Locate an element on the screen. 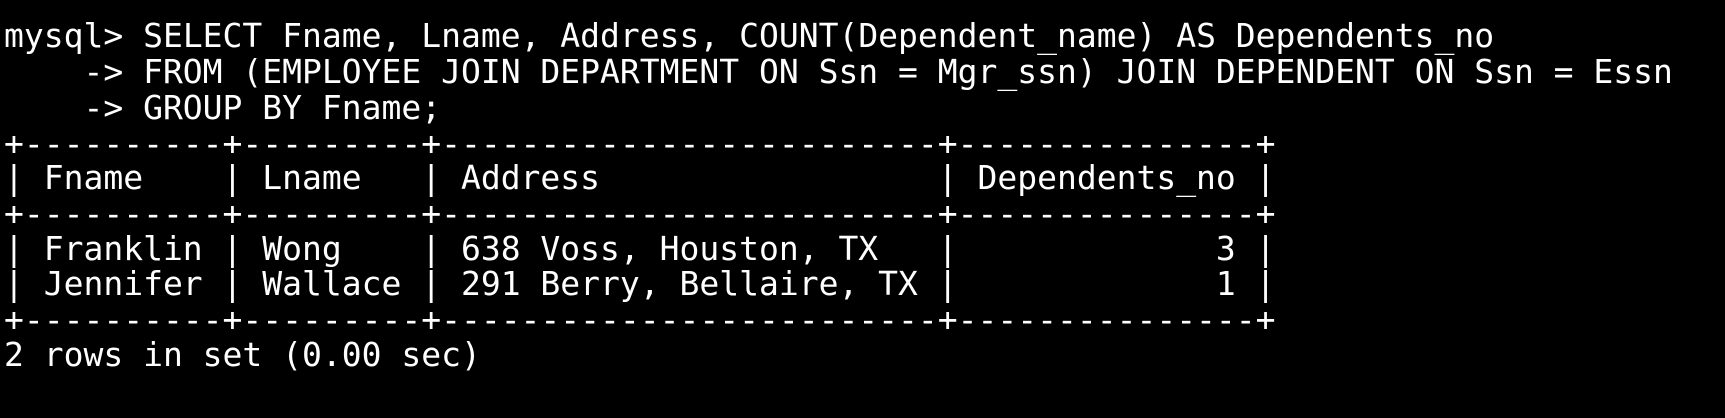 The height and width of the screenshot is (418, 1725). mysql-prompt: mysql> is located at coordinates (74, 35).